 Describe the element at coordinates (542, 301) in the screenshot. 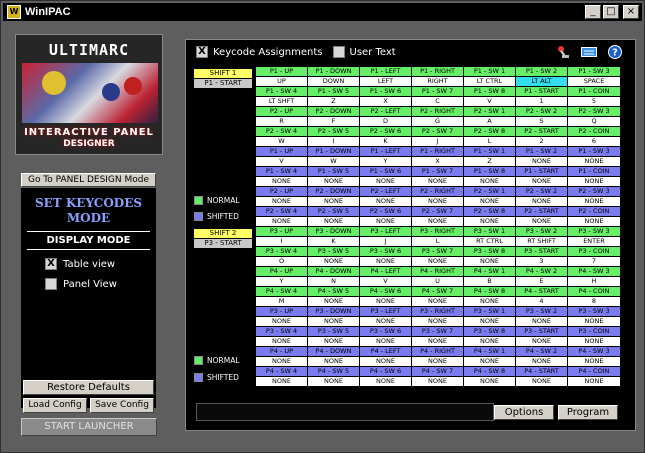

I see `keycode-cell: 4` at that location.